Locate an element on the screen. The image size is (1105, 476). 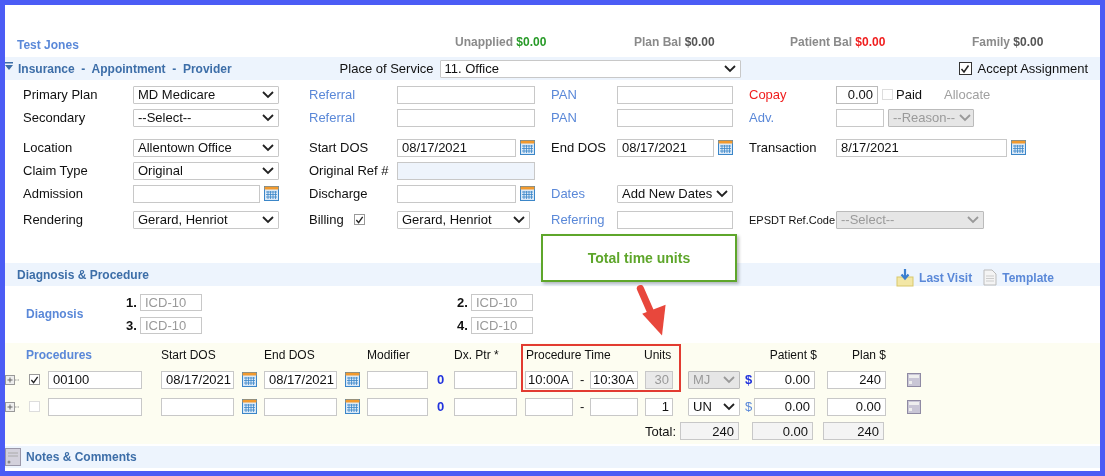
field-label: Referring is located at coordinates (578, 219).